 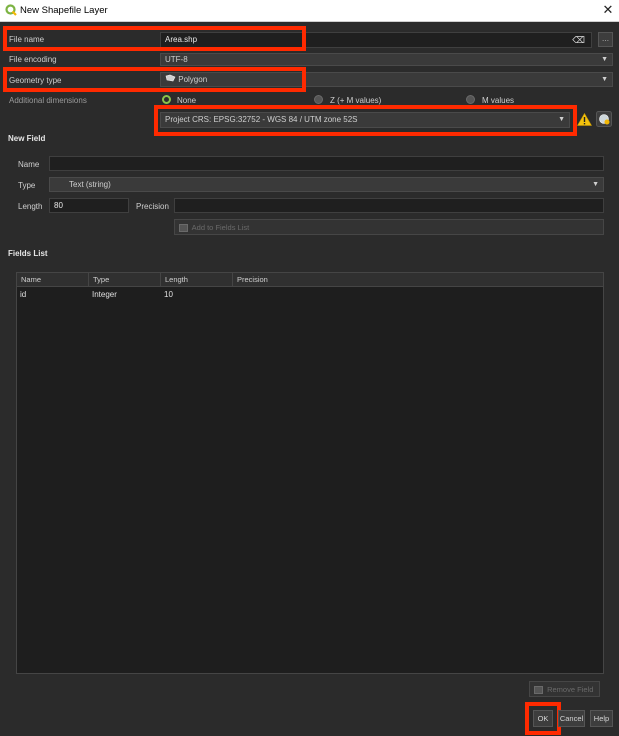 I want to click on column-header-name: Name, so click(x=53, y=280).